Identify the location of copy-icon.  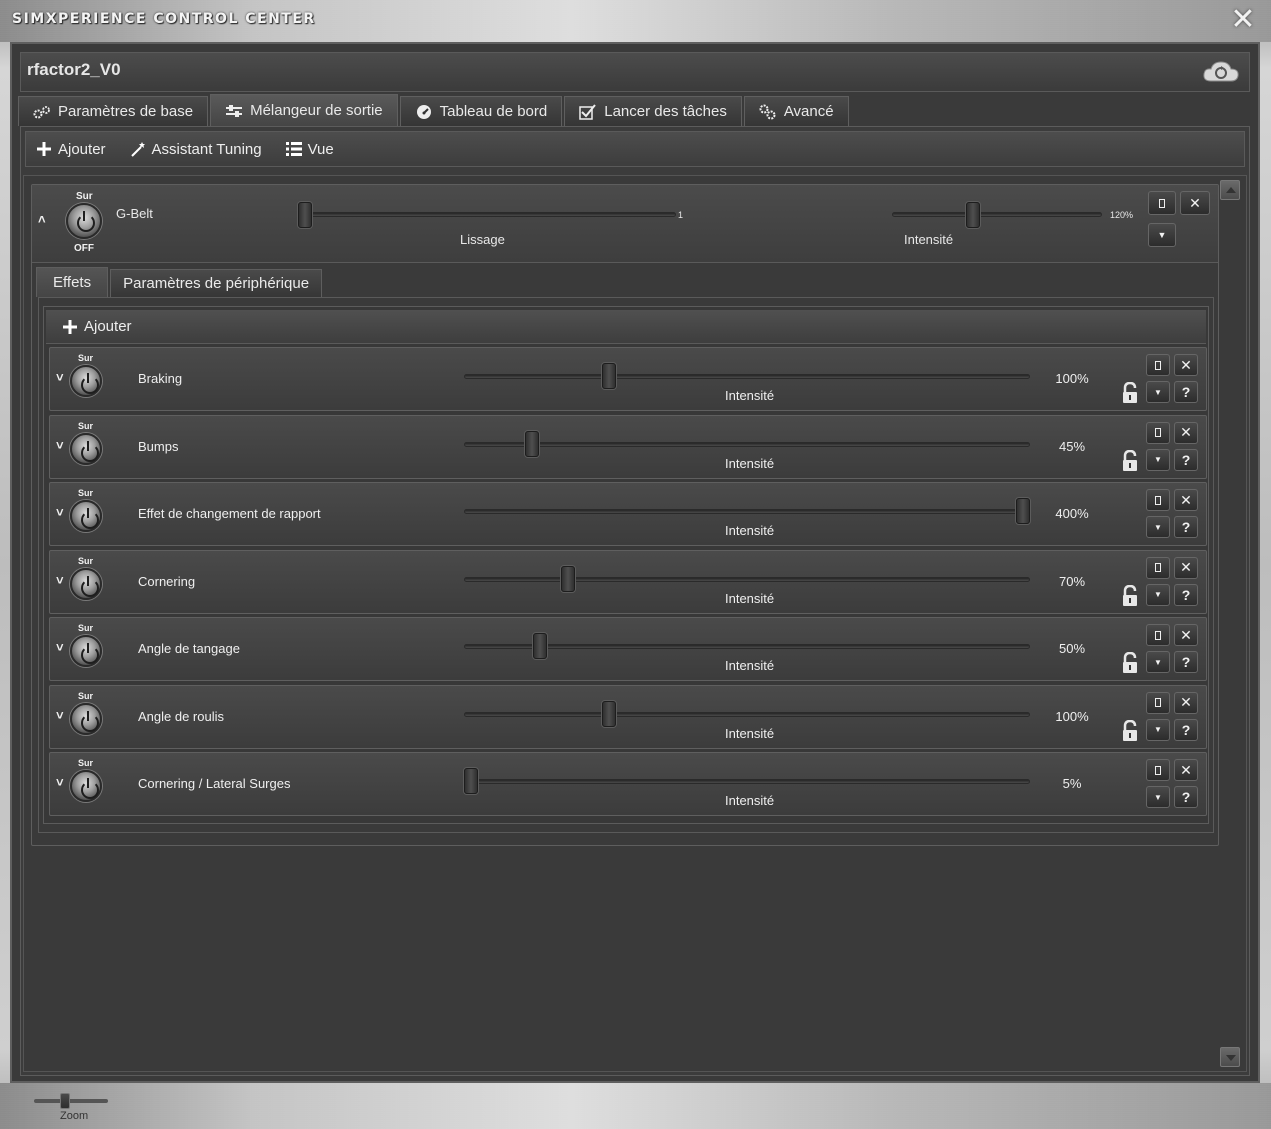
(1162, 203).